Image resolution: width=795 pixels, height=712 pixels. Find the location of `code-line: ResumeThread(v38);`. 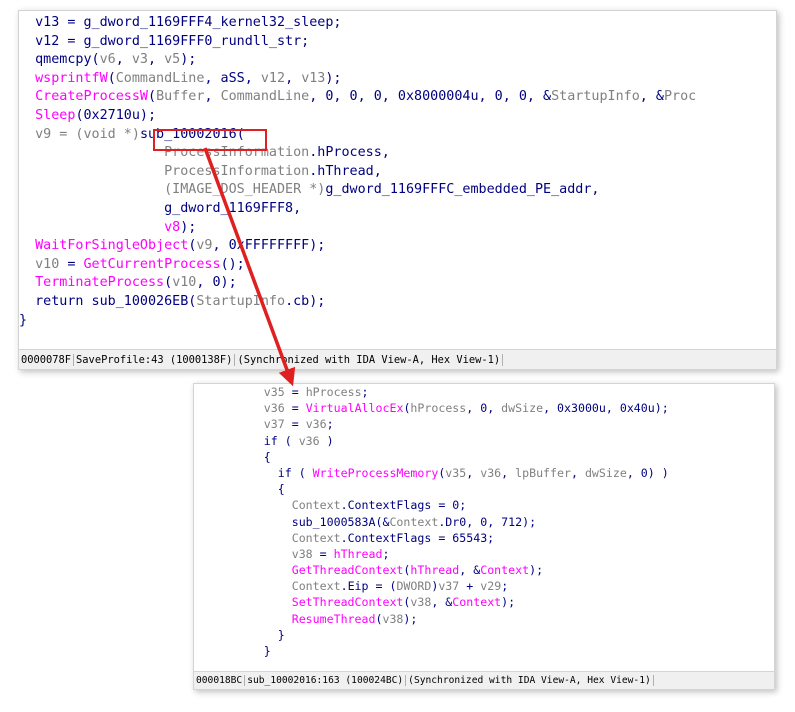

code-line: ResumeThread(v38); is located at coordinates (484, 619).